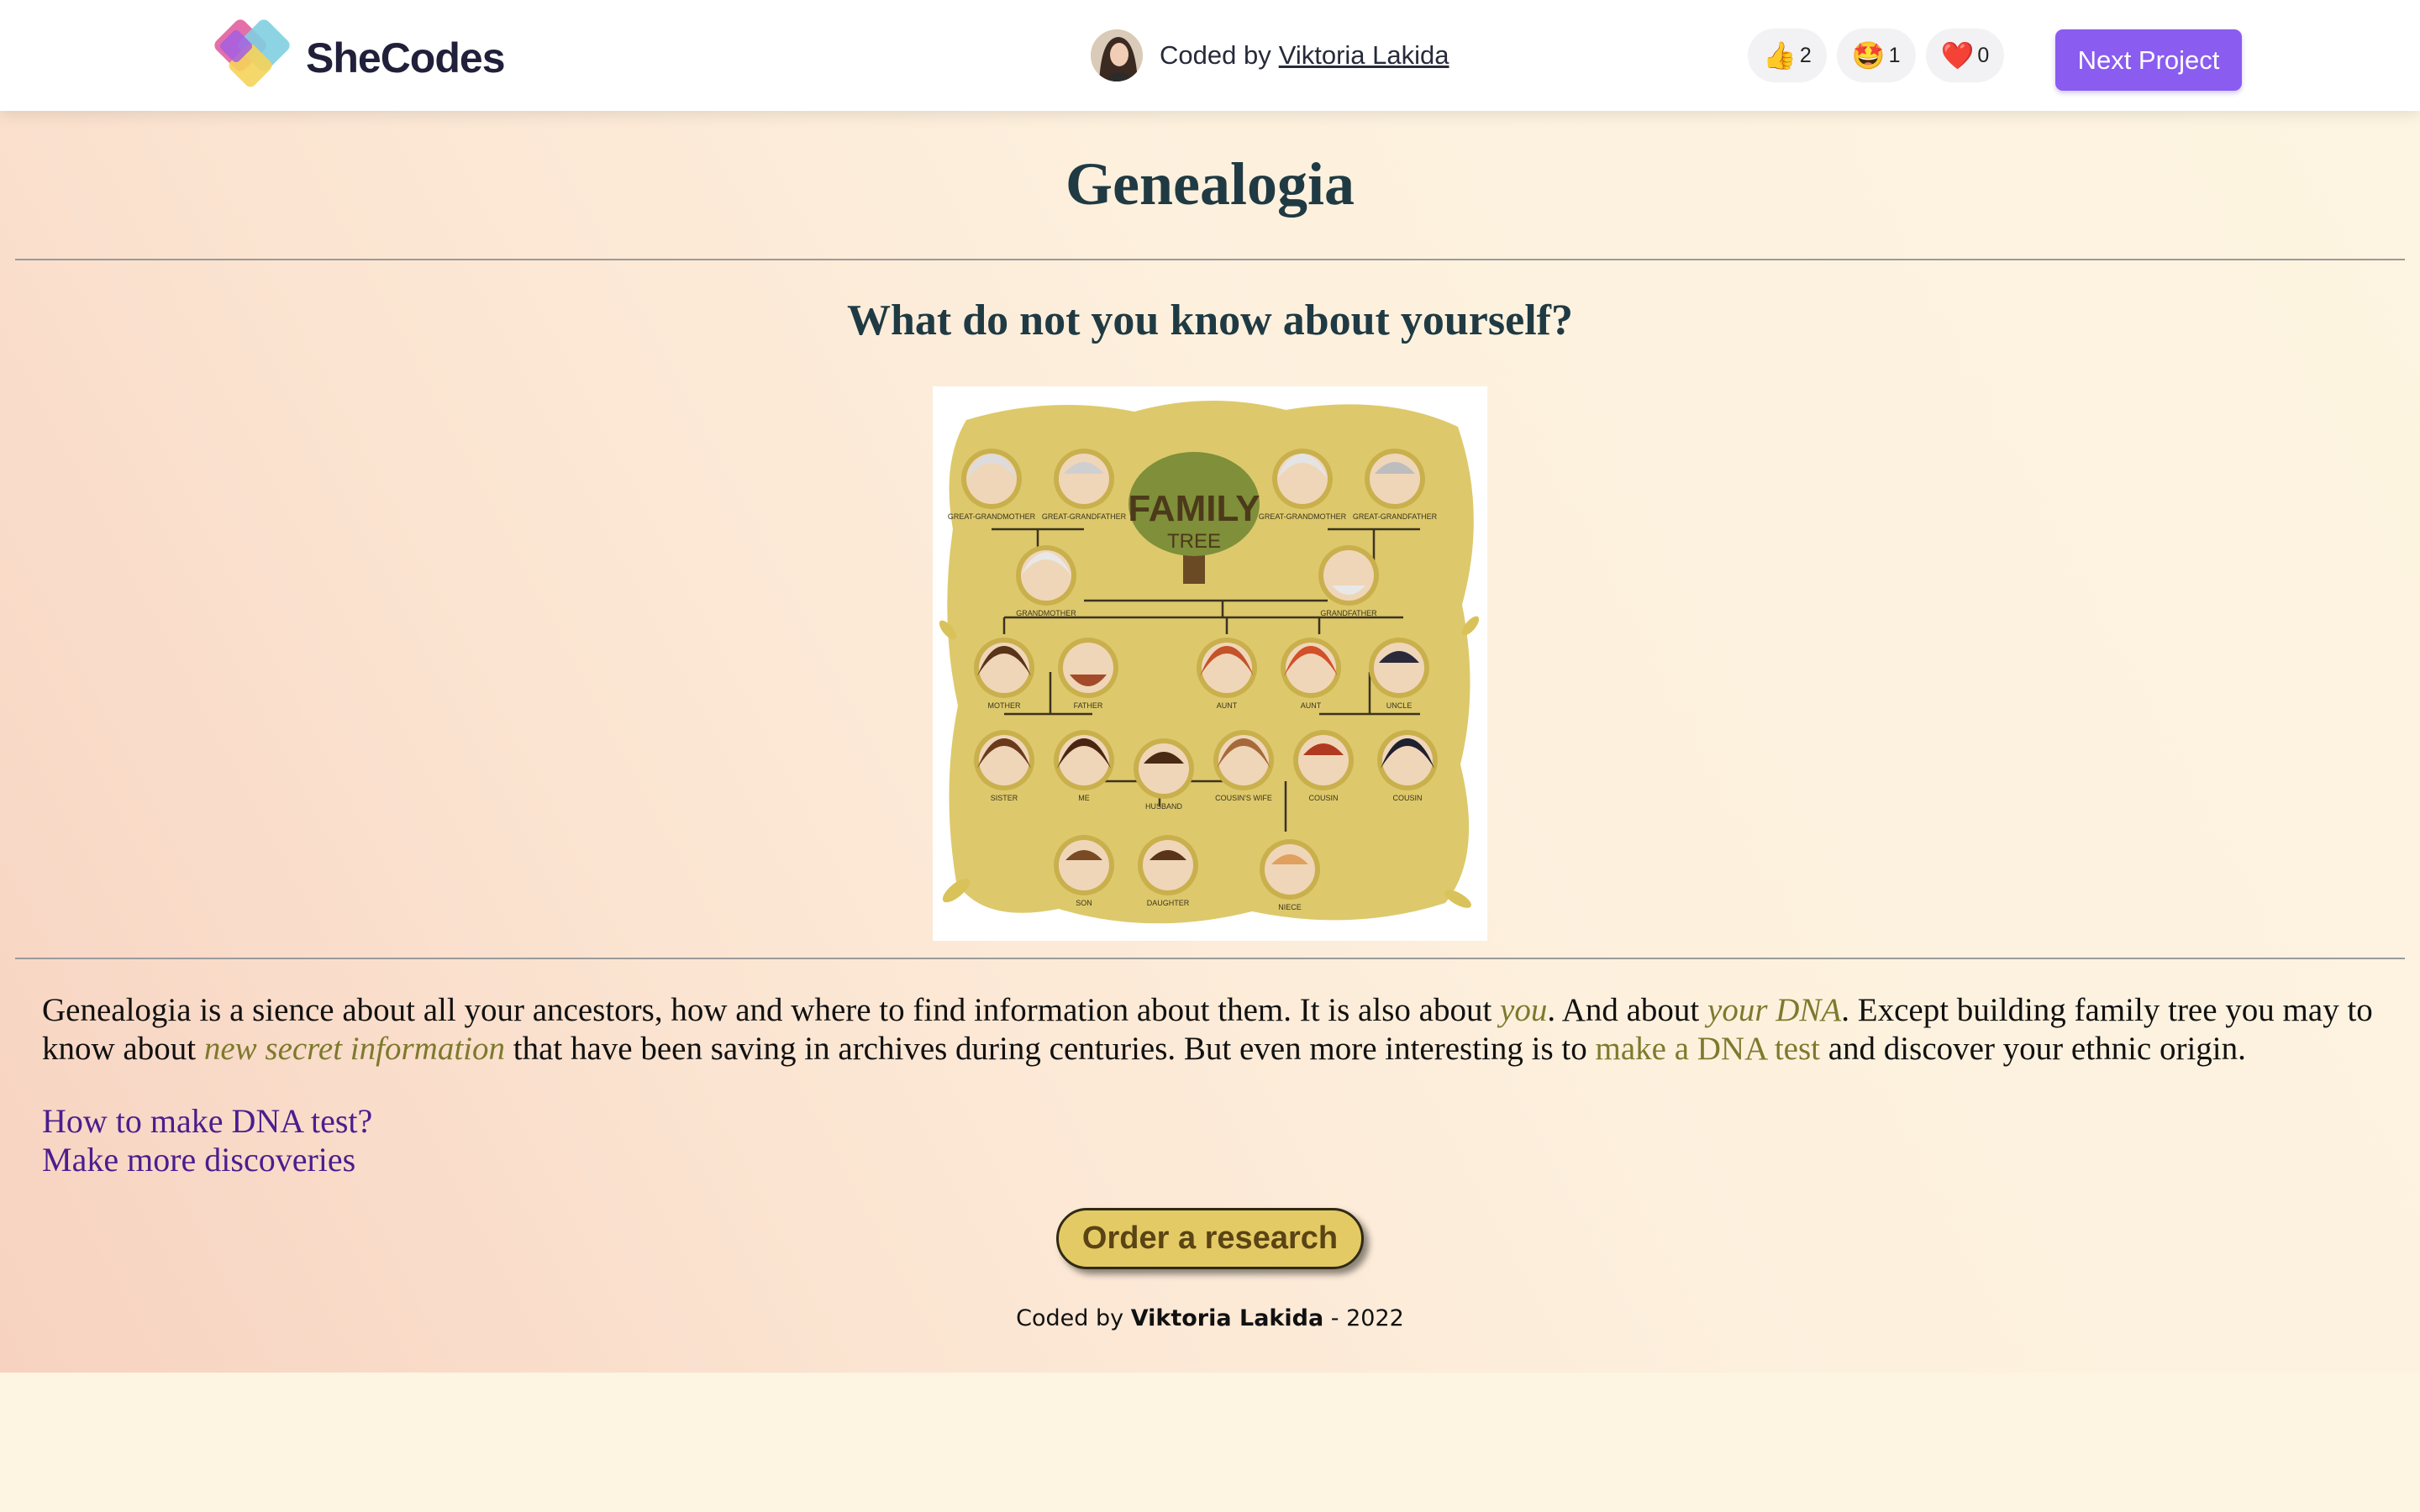 This screenshot has height=1512, width=2420. I want to click on thumbs-up-icon: 👍, so click(1780, 55).